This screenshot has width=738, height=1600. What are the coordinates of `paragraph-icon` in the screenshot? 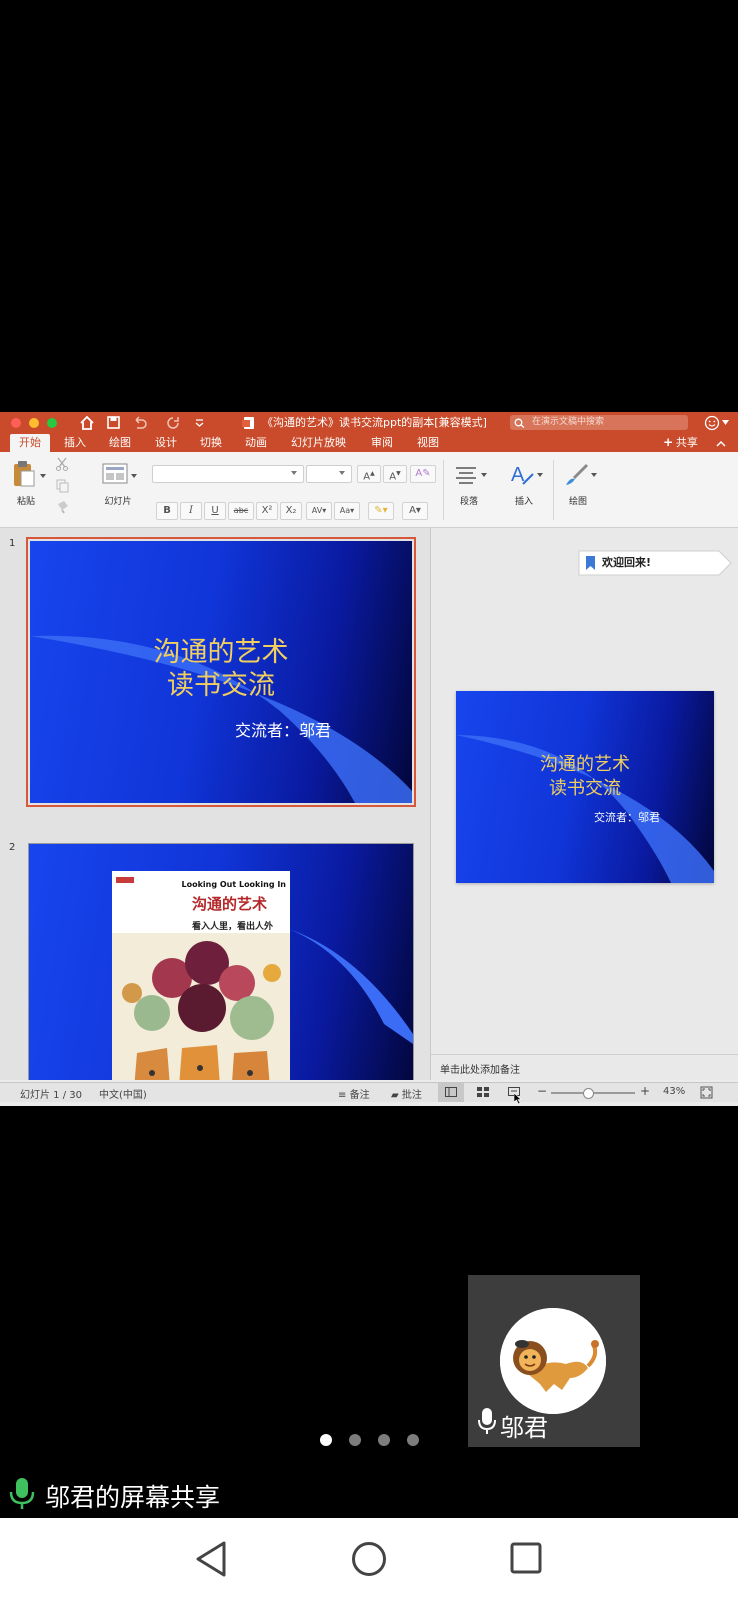 It's located at (466, 475).